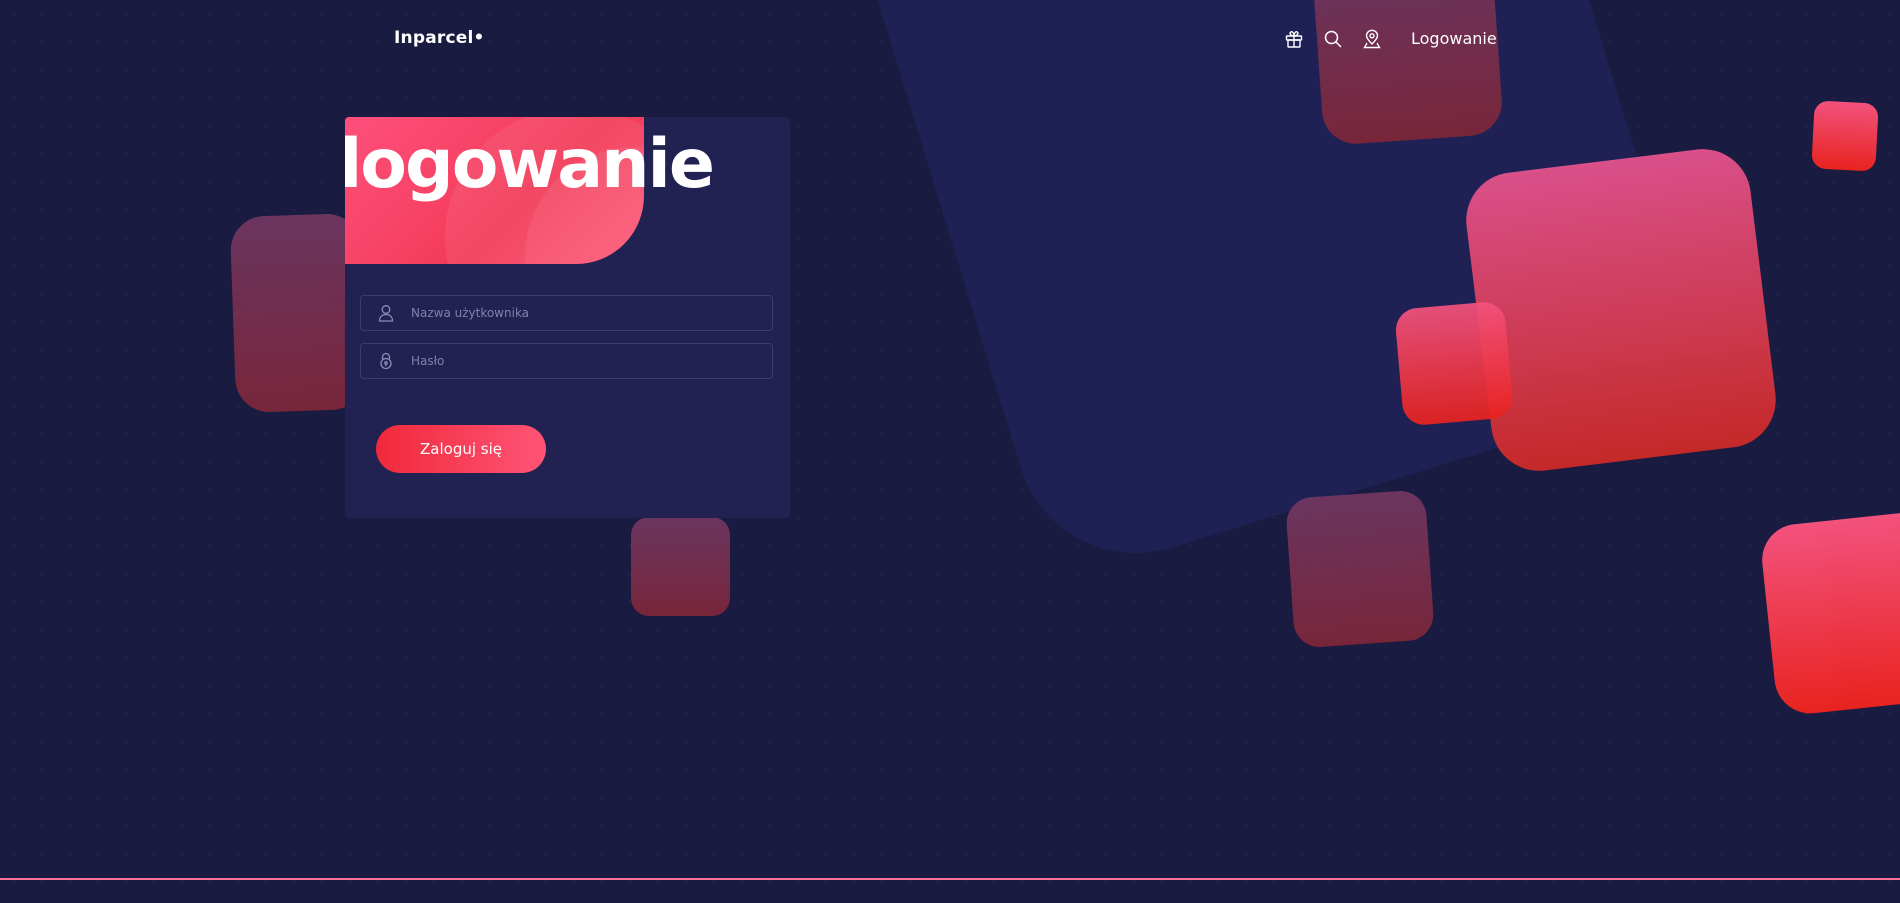  What do you see at coordinates (1372, 39) in the screenshot?
I see `location-pin-icon` at bounding box center [1372, 39].